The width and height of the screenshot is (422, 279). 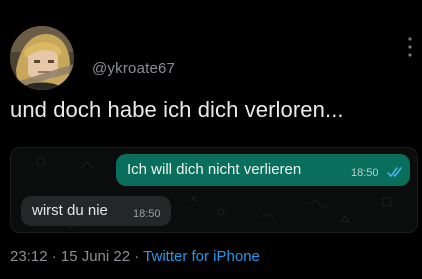 I want to click on outgoing-message-bubble: Ich will dich nicht verlieren 18:50, so click(x=263, y=170).